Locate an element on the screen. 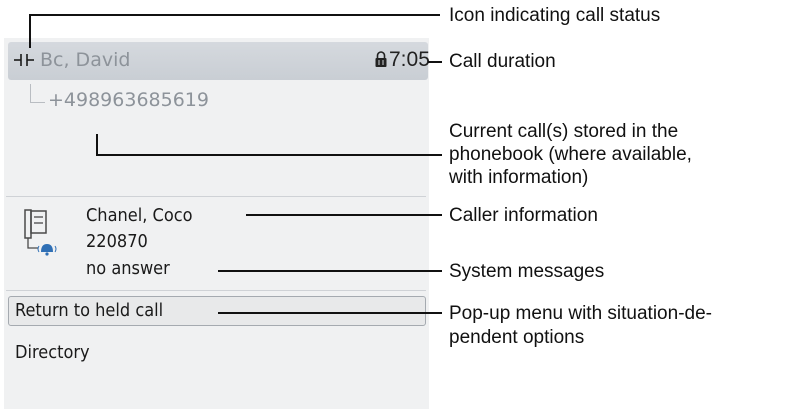  callout-caller-info: Caller information is located at coordinates (523, 215).